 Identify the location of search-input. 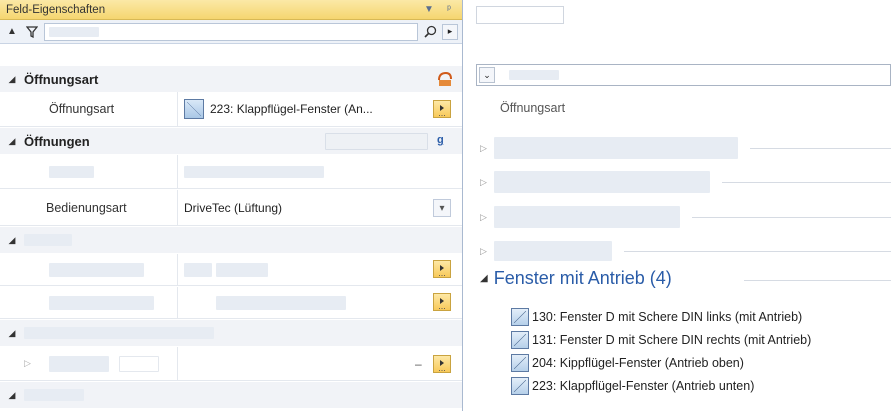
(231, 31).